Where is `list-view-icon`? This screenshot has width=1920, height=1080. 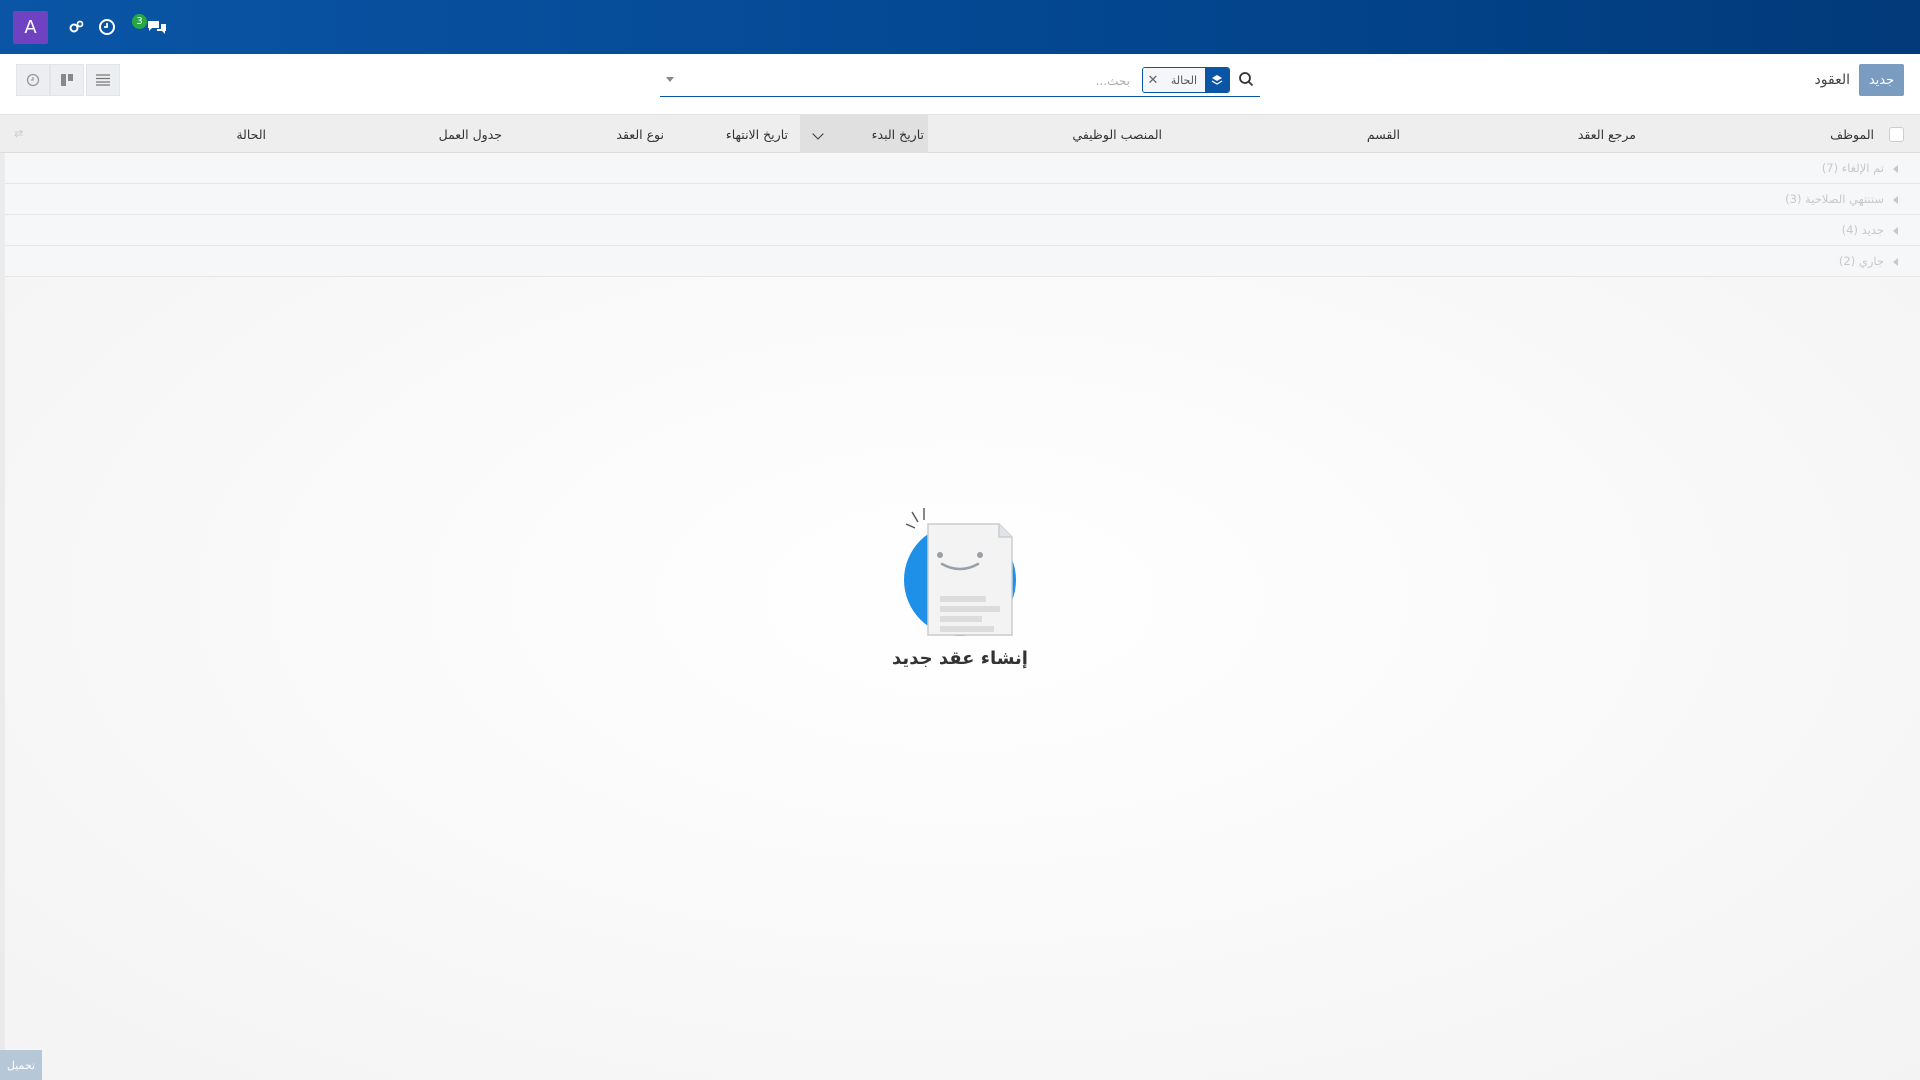
list-view-icon is located at coordinates (103, 80).